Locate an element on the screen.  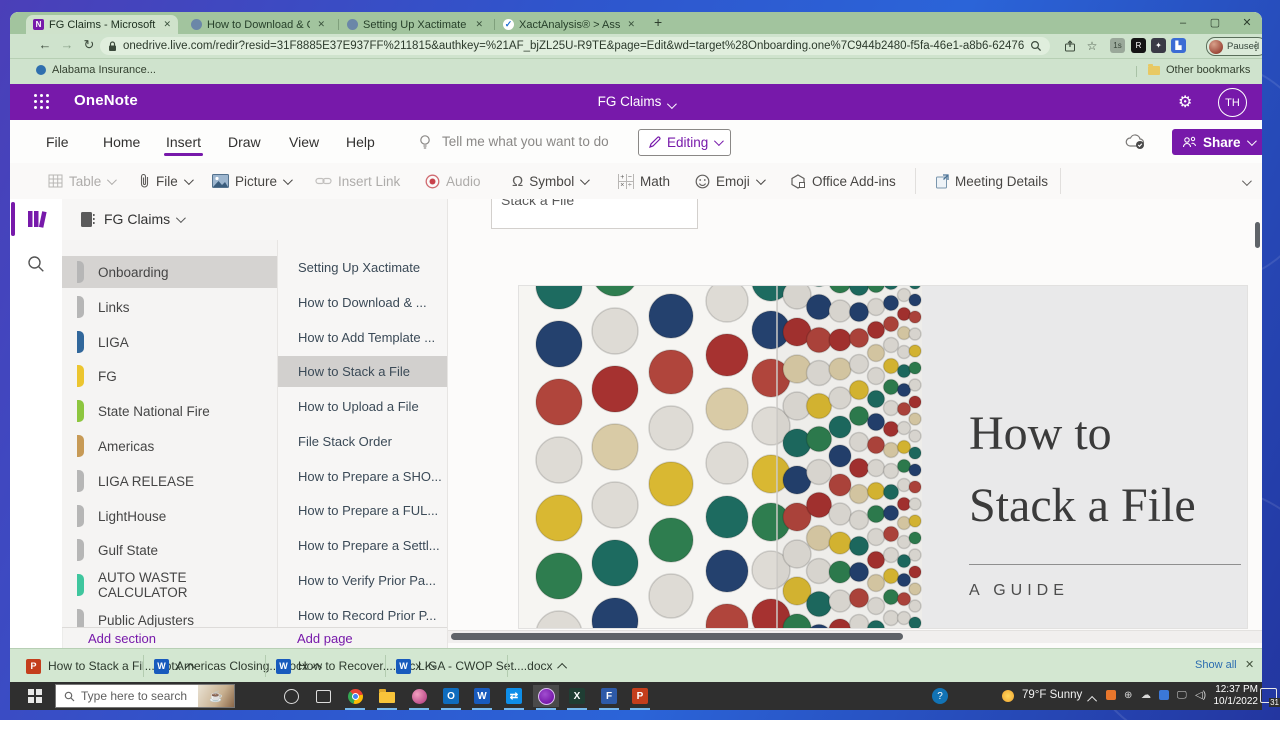
tell-me-search: Tell me what you want to do is located at coordinates (525, 141).